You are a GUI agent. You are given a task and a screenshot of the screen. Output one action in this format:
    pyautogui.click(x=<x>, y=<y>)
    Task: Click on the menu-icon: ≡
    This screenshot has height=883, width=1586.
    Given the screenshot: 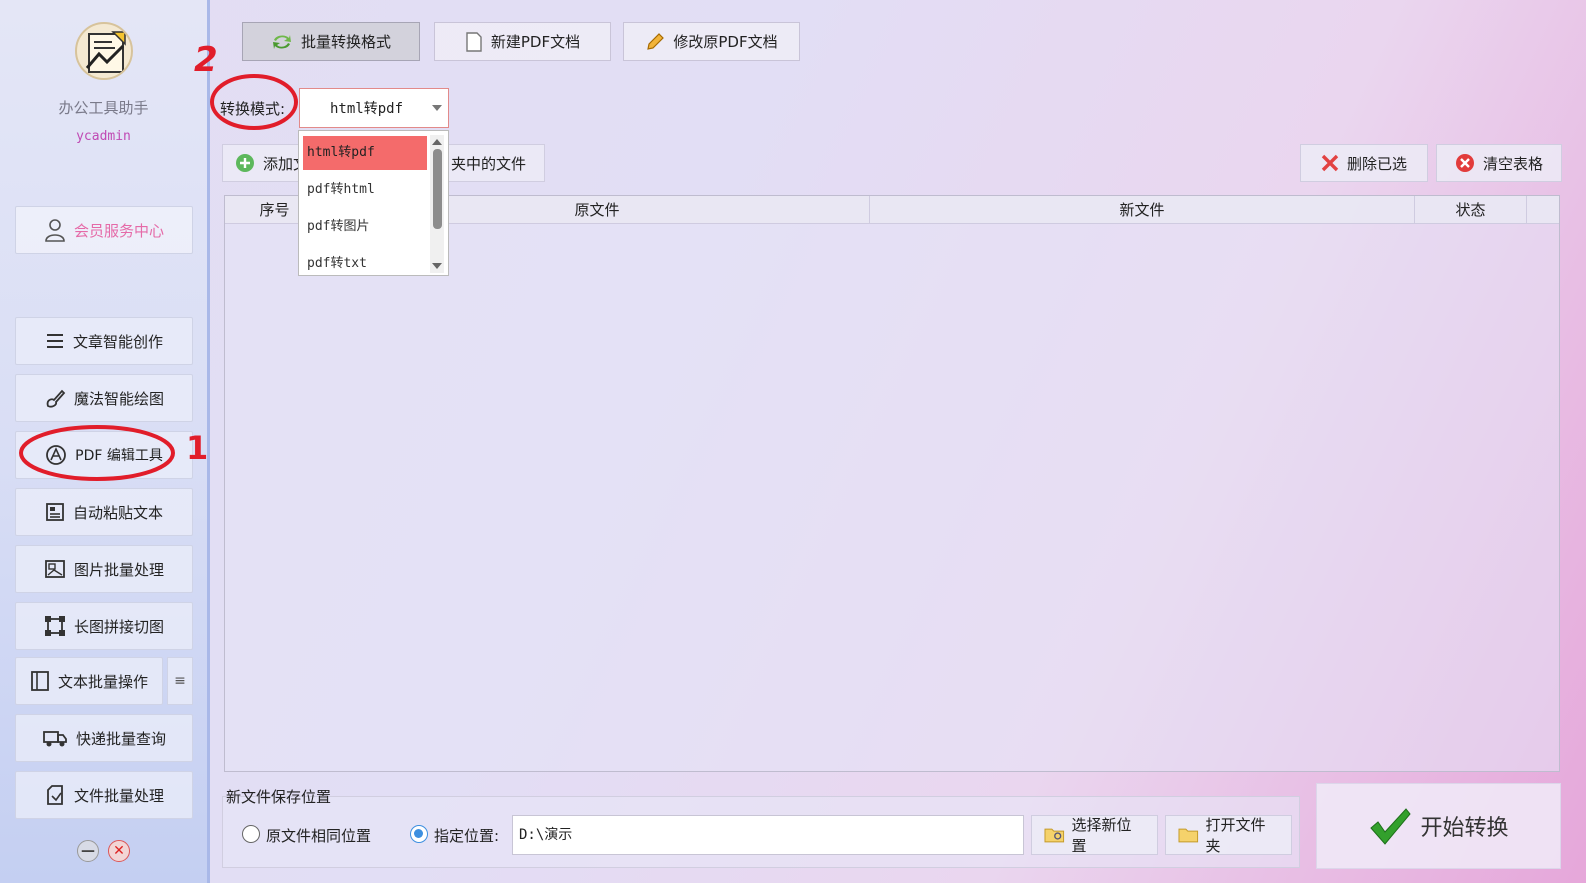 What is the action you would take?
    pyautogui.click(x=180, y=681)
    